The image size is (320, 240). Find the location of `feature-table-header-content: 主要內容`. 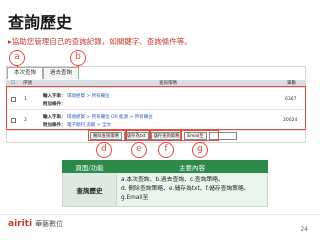

feature-table-header-content: 主要內容 is located at coordinates (192, 166).